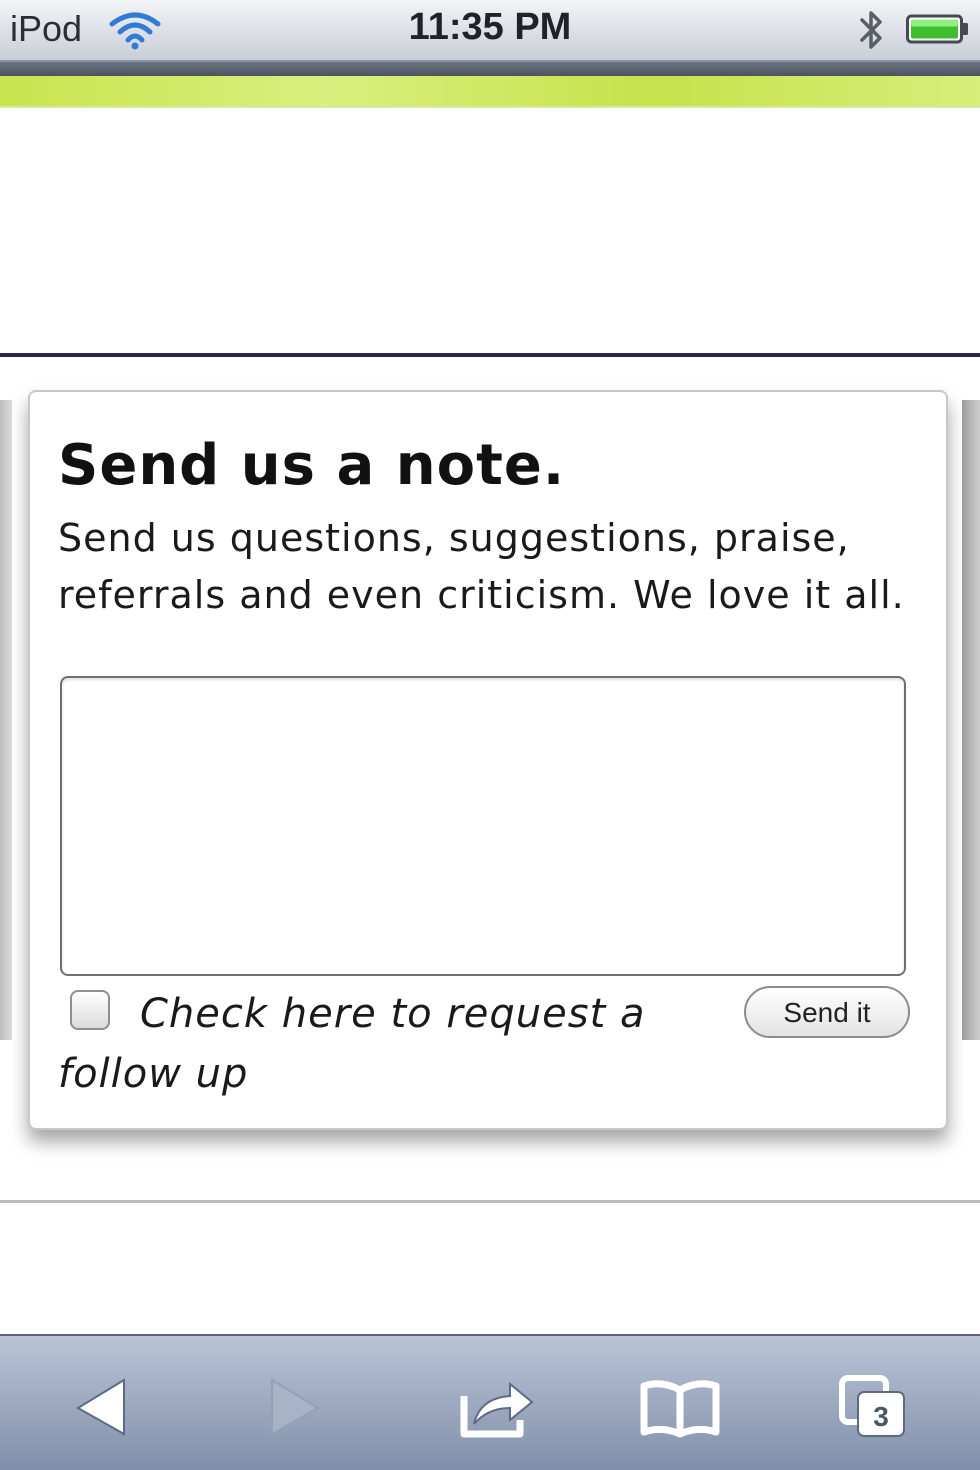  Describe the element at coordinates (881, 1416) in the screenshot. I see `tab-count: 3` at that location.